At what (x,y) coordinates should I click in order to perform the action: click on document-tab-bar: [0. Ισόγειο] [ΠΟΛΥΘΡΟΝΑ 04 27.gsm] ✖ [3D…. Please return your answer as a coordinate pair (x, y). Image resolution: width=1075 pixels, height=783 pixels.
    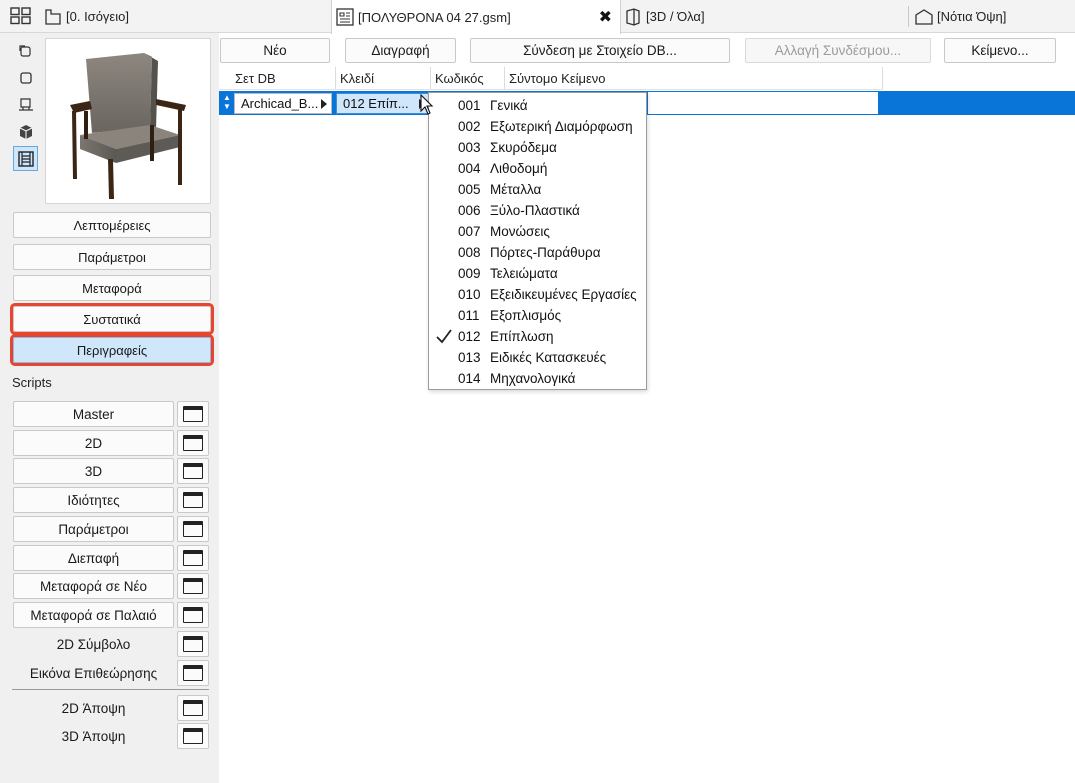
    Looking at the image, I should click on (537, 17).